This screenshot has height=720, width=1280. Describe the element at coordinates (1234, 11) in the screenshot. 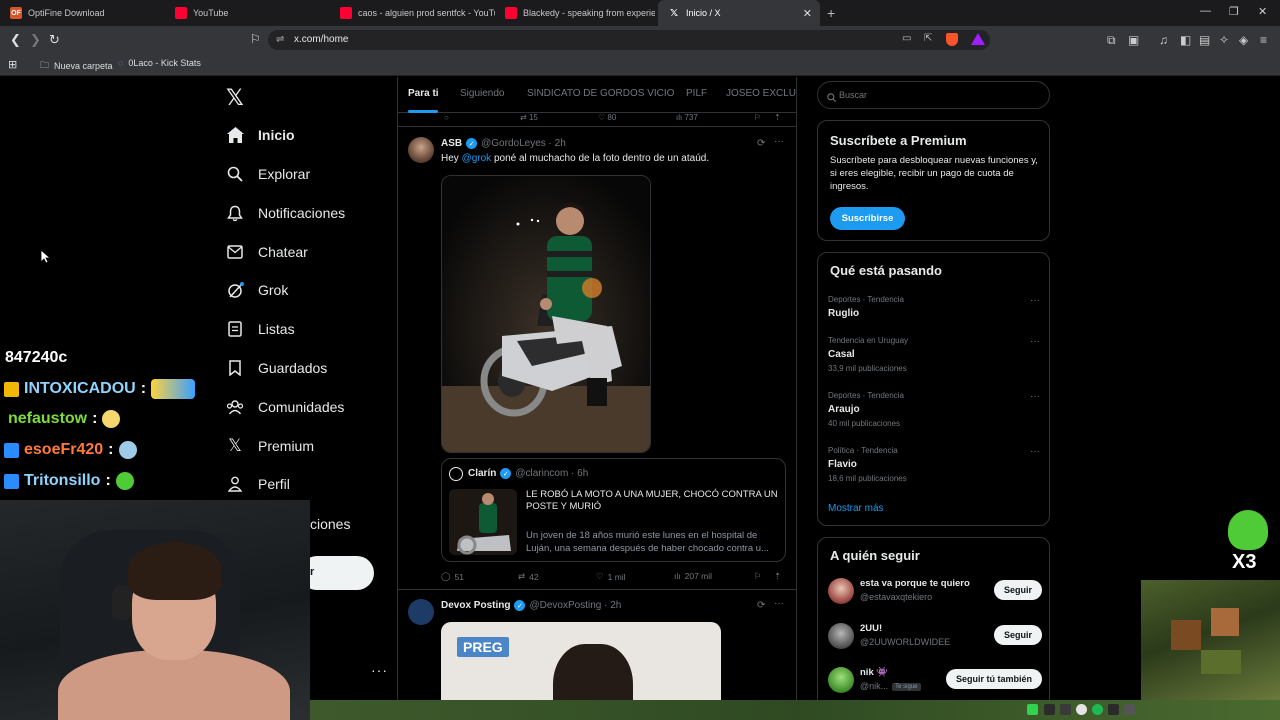

I see `restore-icon: ❐` at that location.